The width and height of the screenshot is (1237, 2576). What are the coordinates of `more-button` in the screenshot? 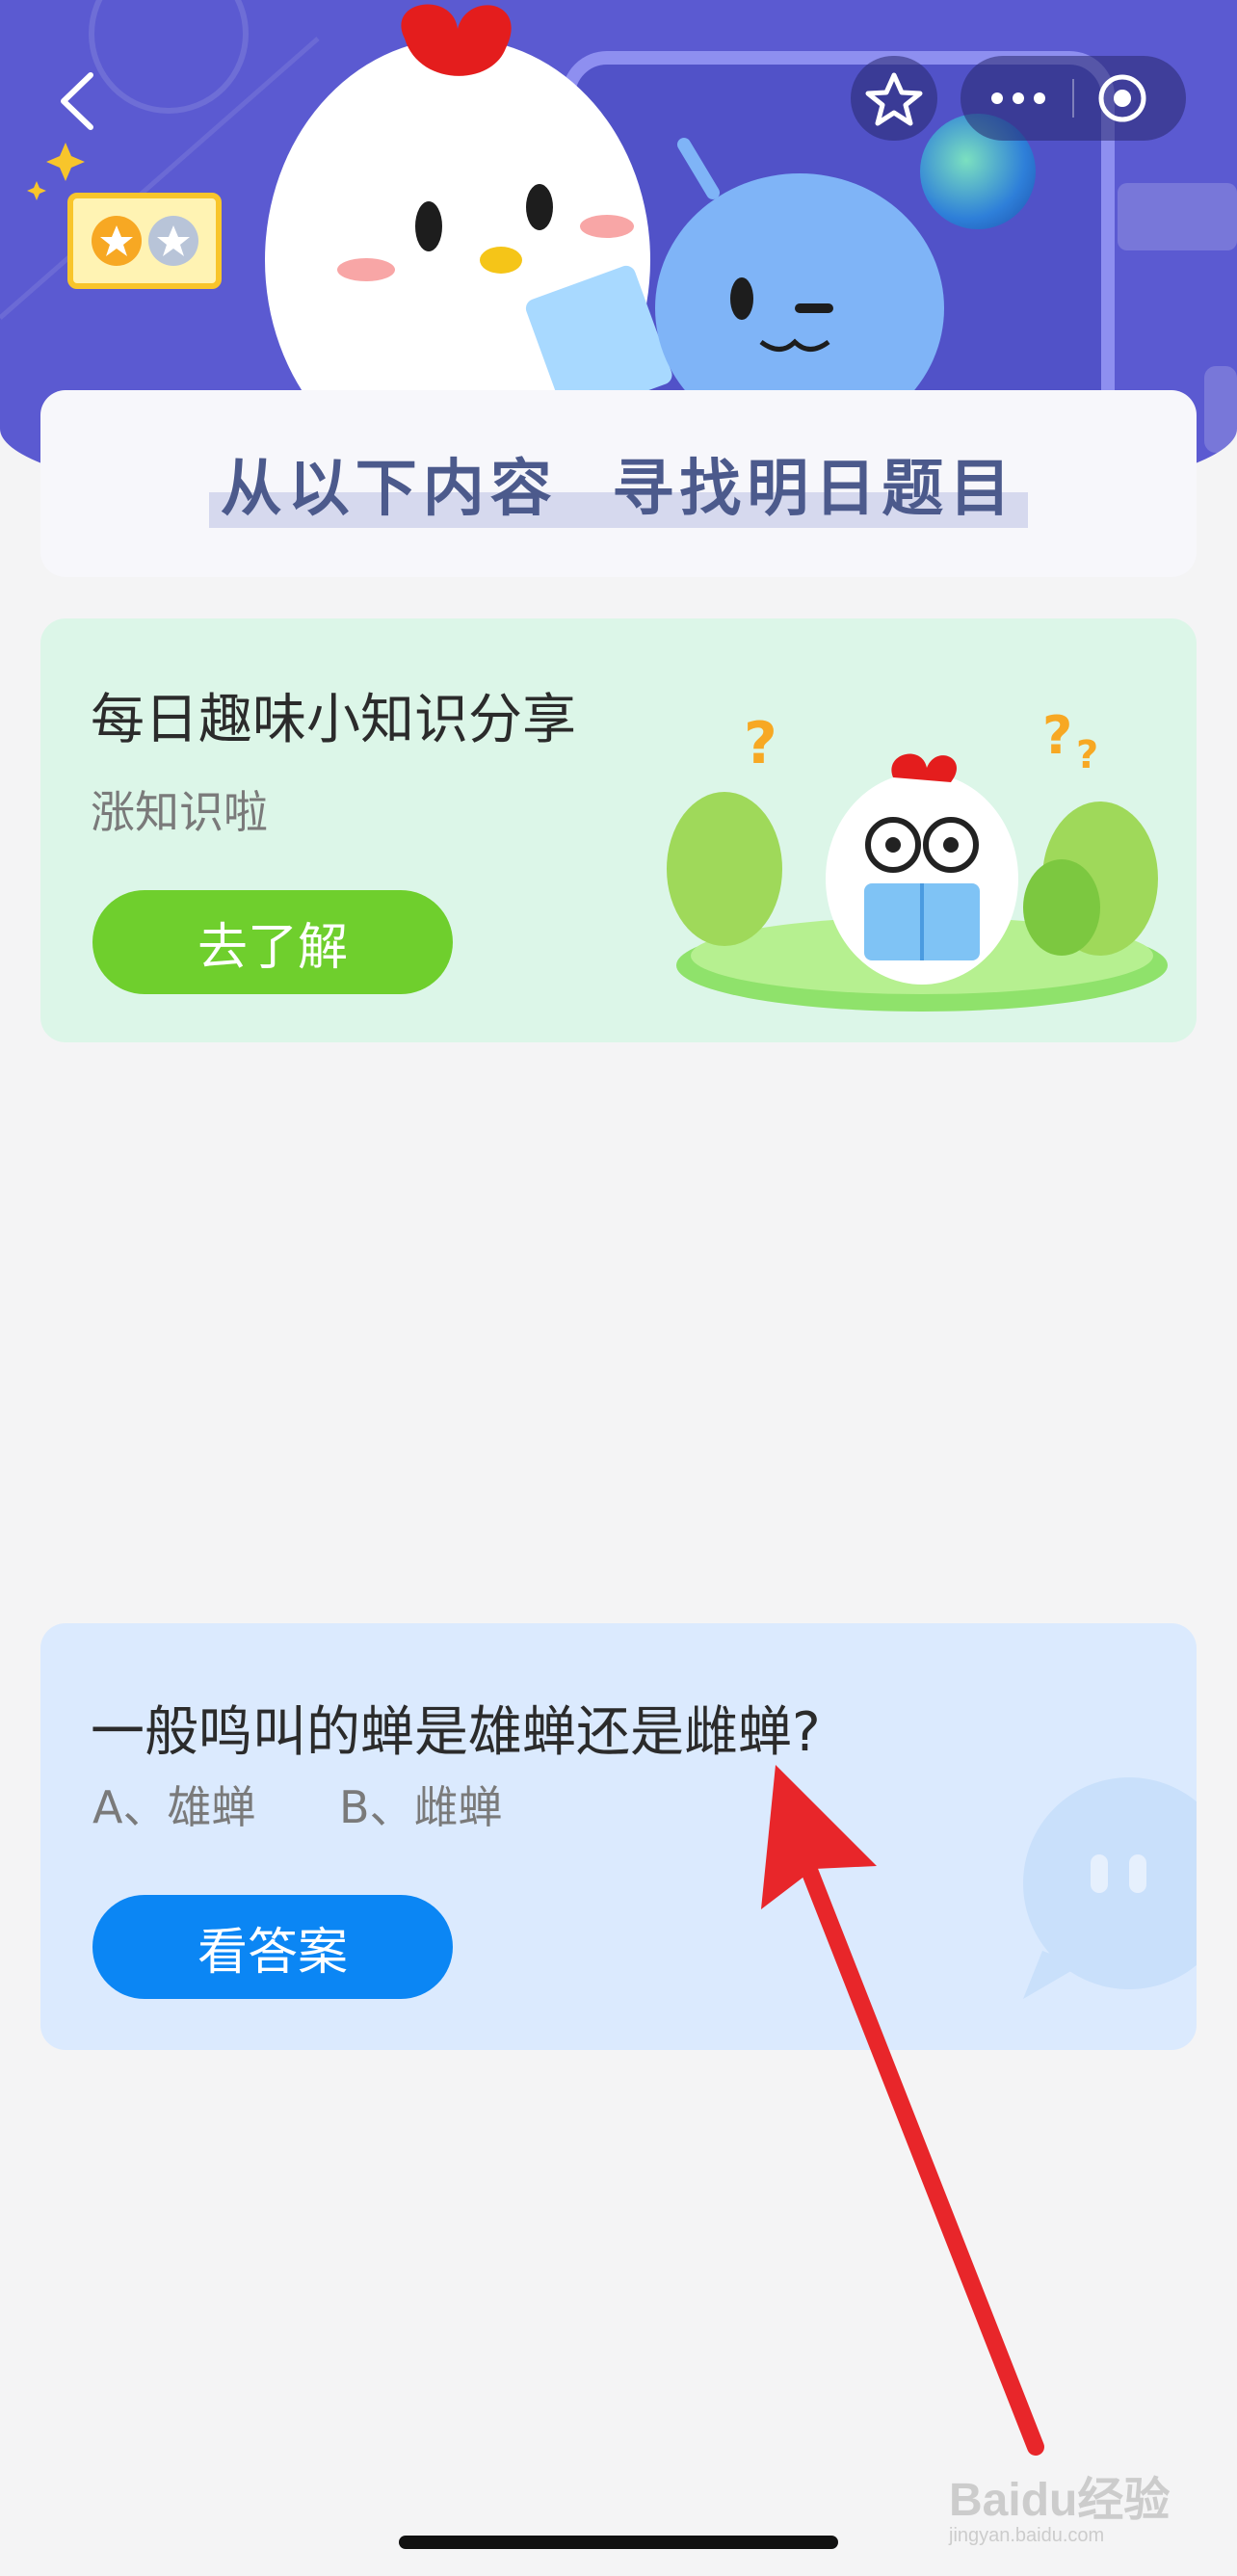 It's located at (1016, 98).